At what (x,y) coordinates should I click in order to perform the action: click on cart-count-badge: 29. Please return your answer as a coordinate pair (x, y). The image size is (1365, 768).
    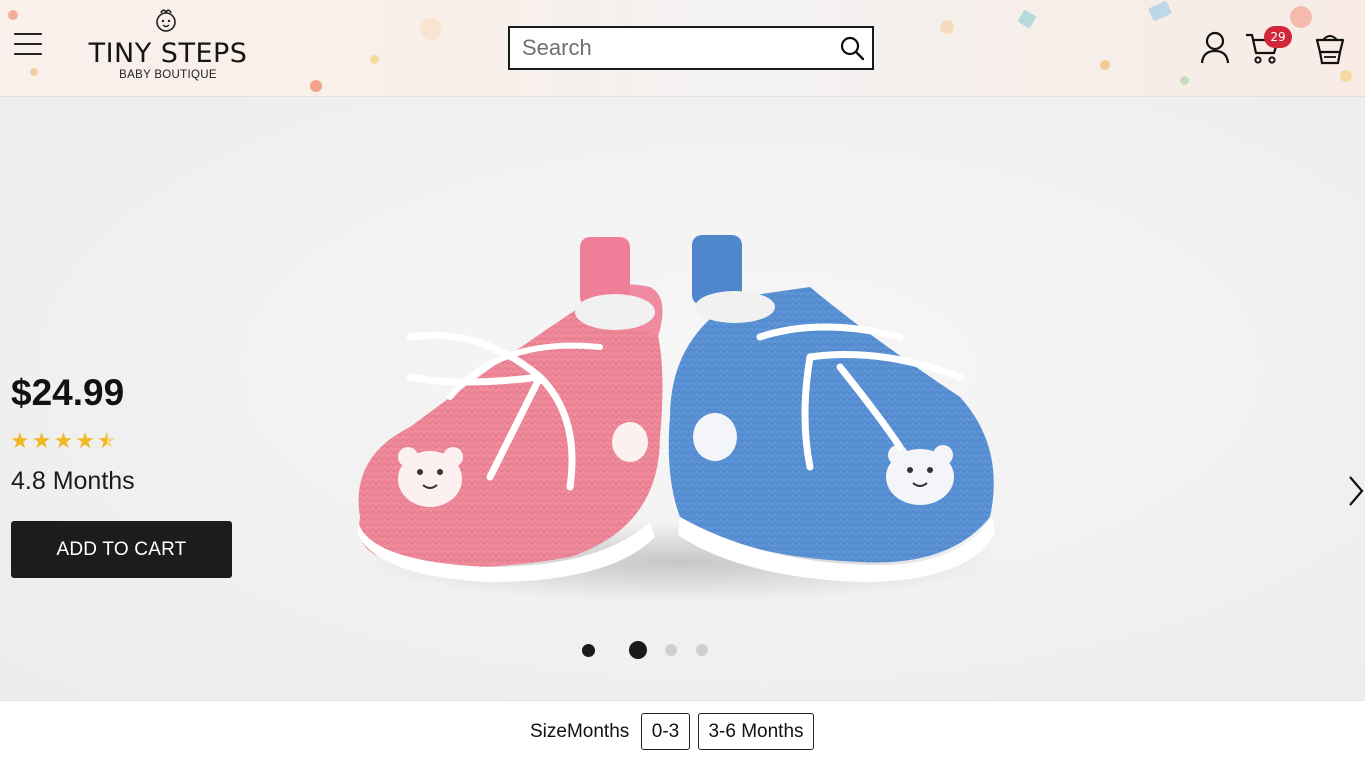
    Looking at the image, I should click on (1278, 37).